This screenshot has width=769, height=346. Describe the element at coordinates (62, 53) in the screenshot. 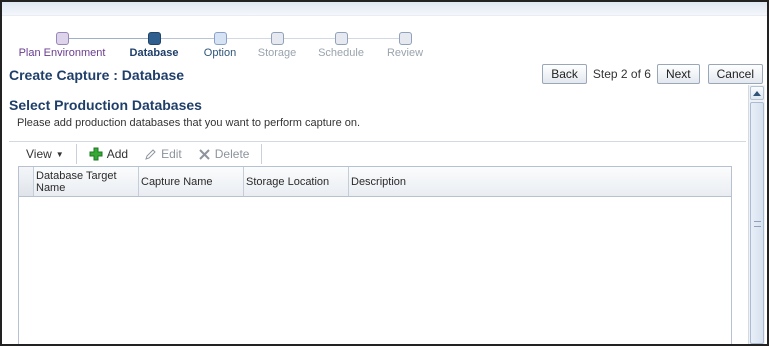

I see `step-label-plan-environment: Plan Environment` at that location.